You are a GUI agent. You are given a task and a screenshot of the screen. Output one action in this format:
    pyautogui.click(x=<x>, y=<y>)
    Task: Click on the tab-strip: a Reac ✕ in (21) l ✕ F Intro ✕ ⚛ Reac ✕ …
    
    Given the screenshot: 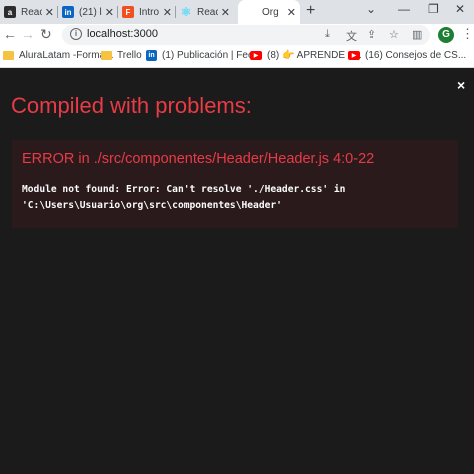 What is the action you would take?
    pyautogui.click(x=237, y=12)
    